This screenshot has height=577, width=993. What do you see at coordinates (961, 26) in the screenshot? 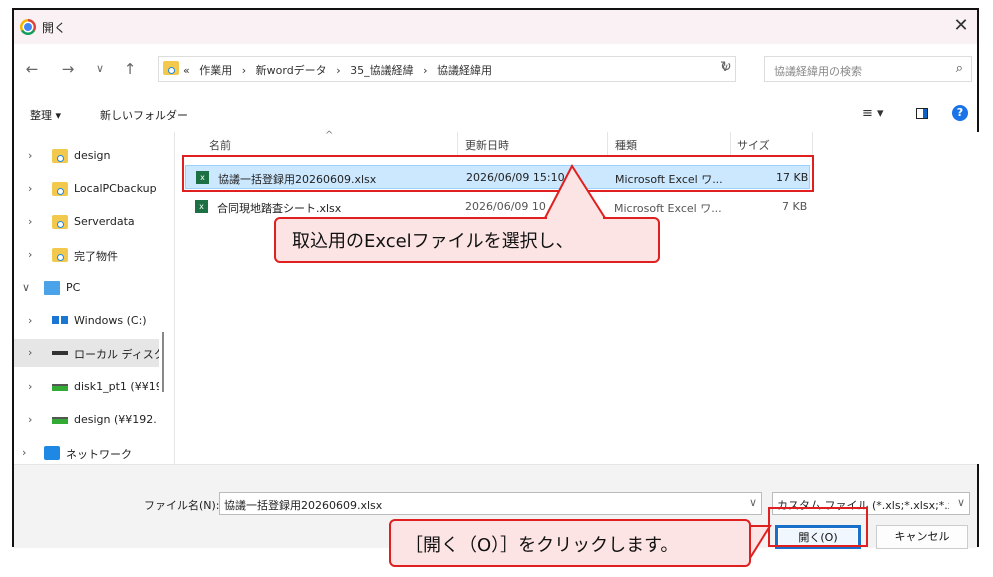
I see `close-icon: ✕` at bounding box center [961, 26].